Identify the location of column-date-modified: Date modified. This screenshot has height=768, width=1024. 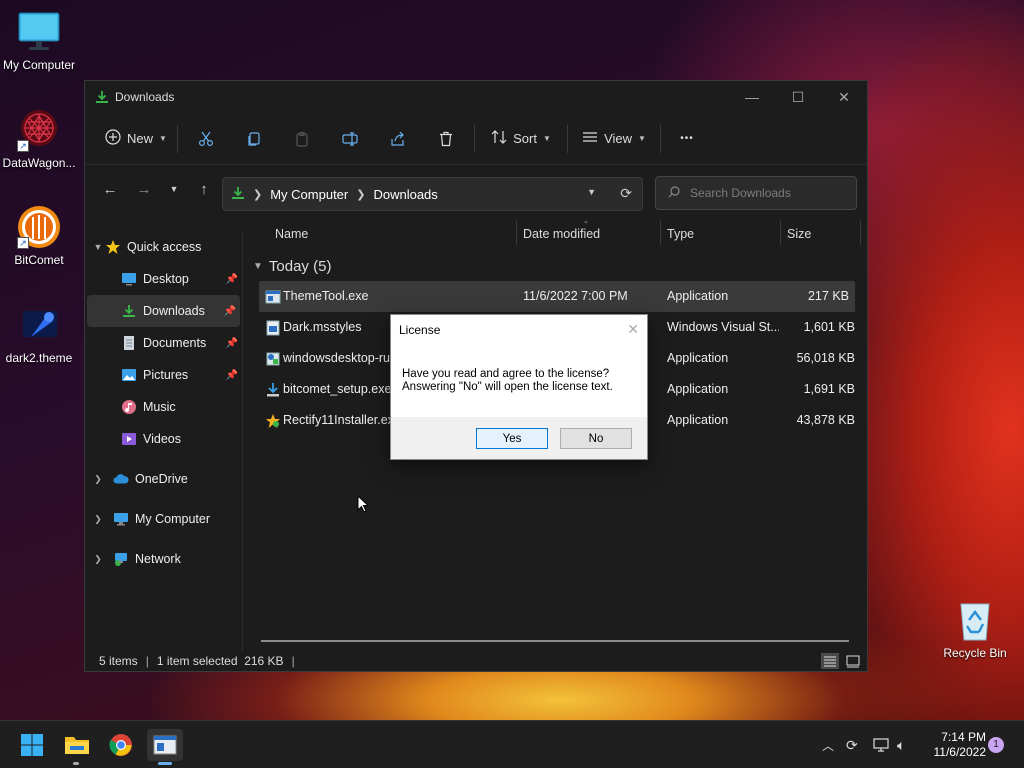
(561, 234).